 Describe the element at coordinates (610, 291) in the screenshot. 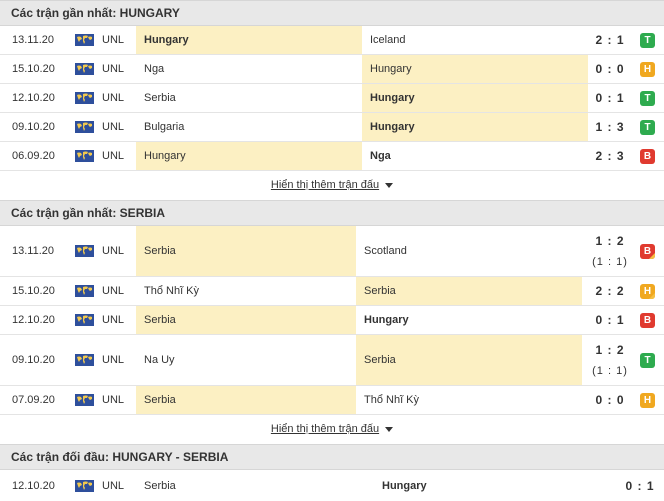

I see `score: 2` at that location.